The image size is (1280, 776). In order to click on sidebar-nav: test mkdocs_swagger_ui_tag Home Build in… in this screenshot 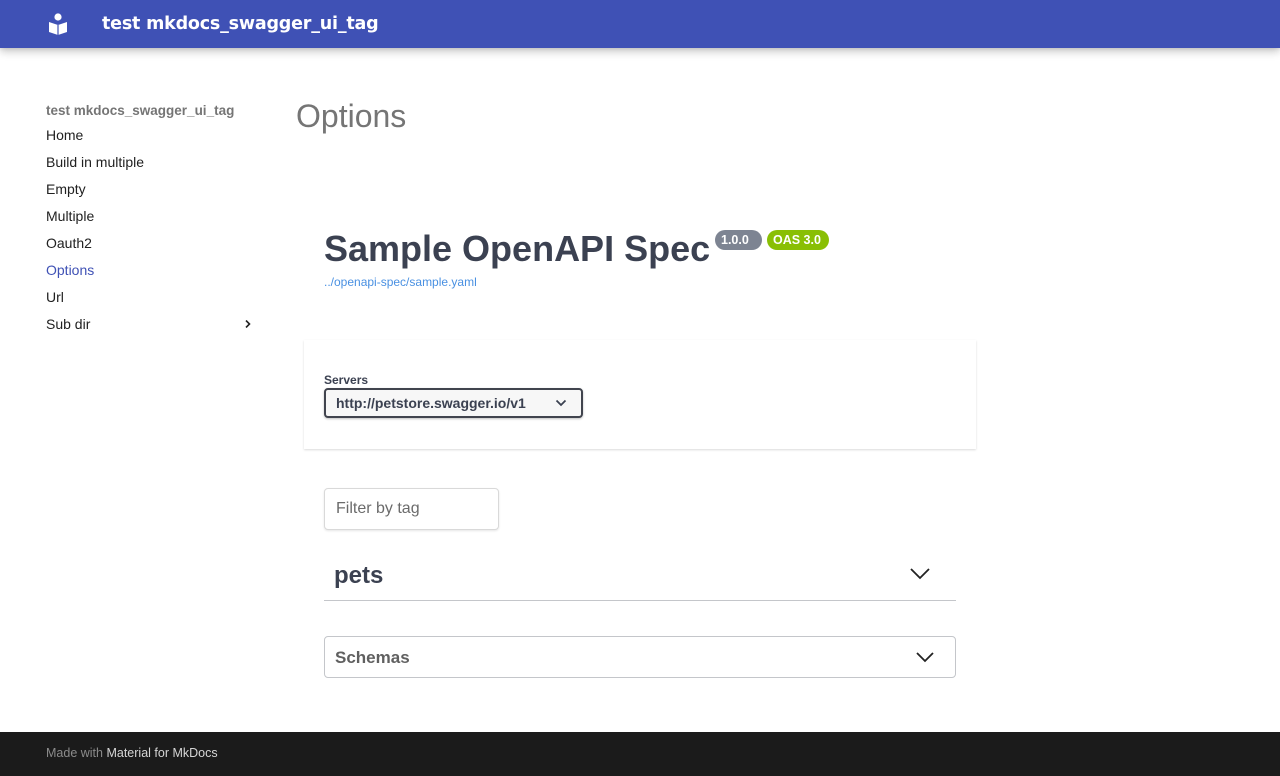, I will do `click(152, 219)`.